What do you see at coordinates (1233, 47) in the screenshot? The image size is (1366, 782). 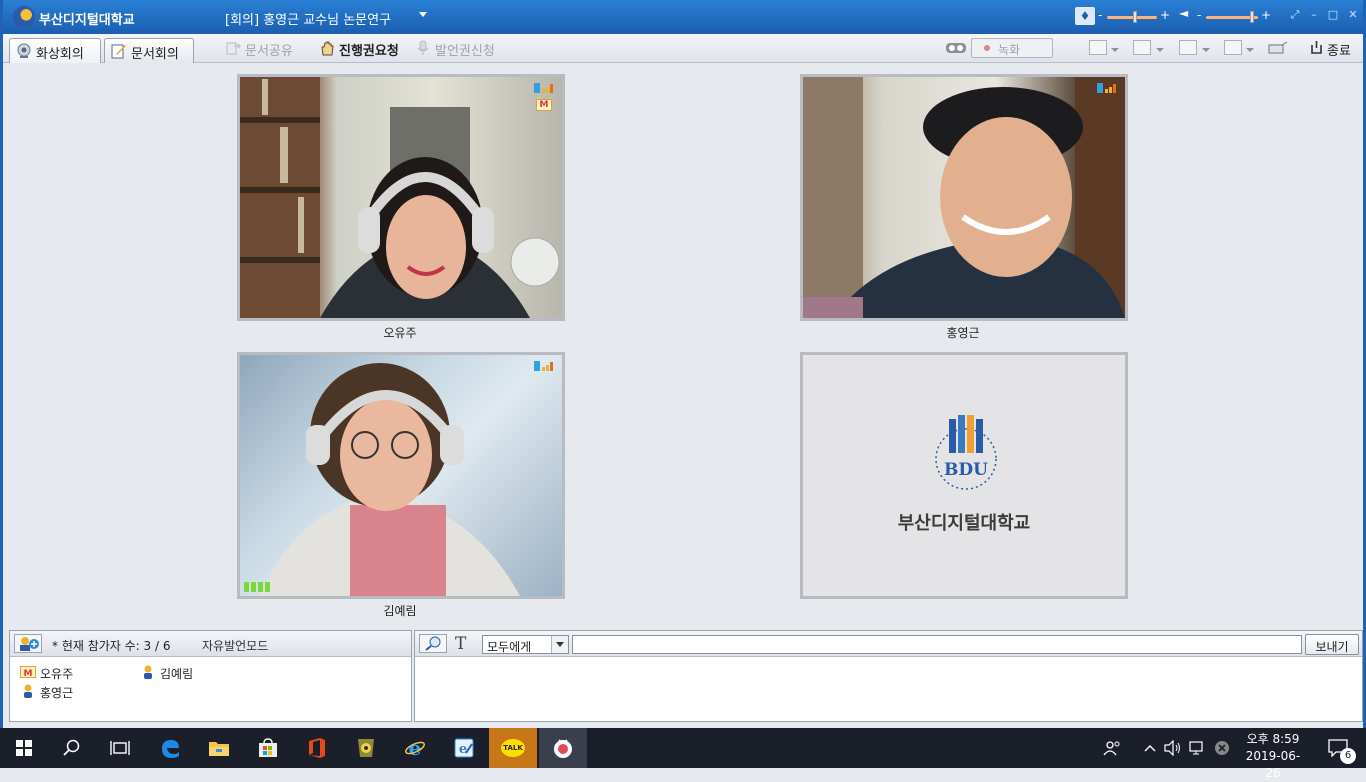 I see `screen-icon` at bounding box center [1233, 47].